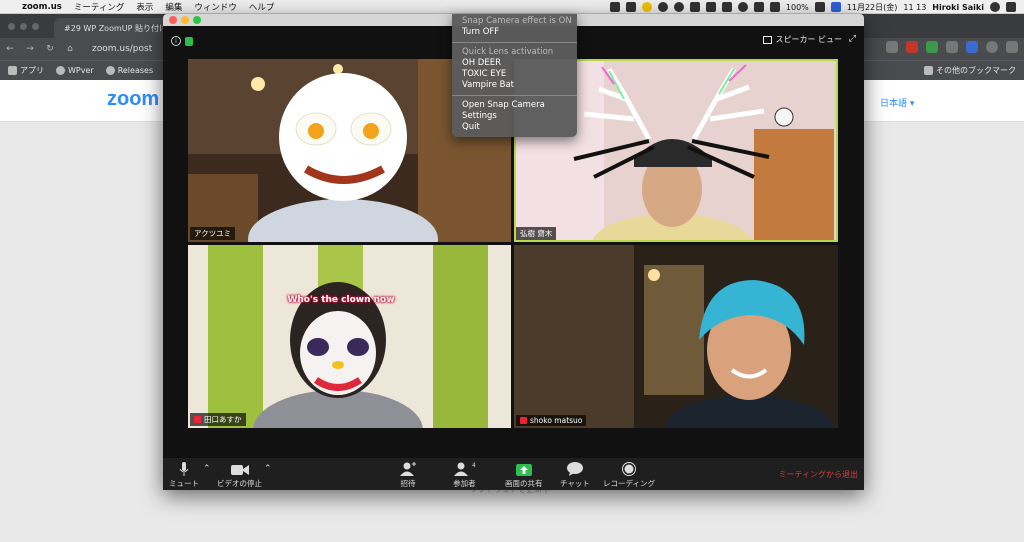  Describe the element at coordinates (144, 7) in the screenshot. I see `menu-view: 表示` at that location.